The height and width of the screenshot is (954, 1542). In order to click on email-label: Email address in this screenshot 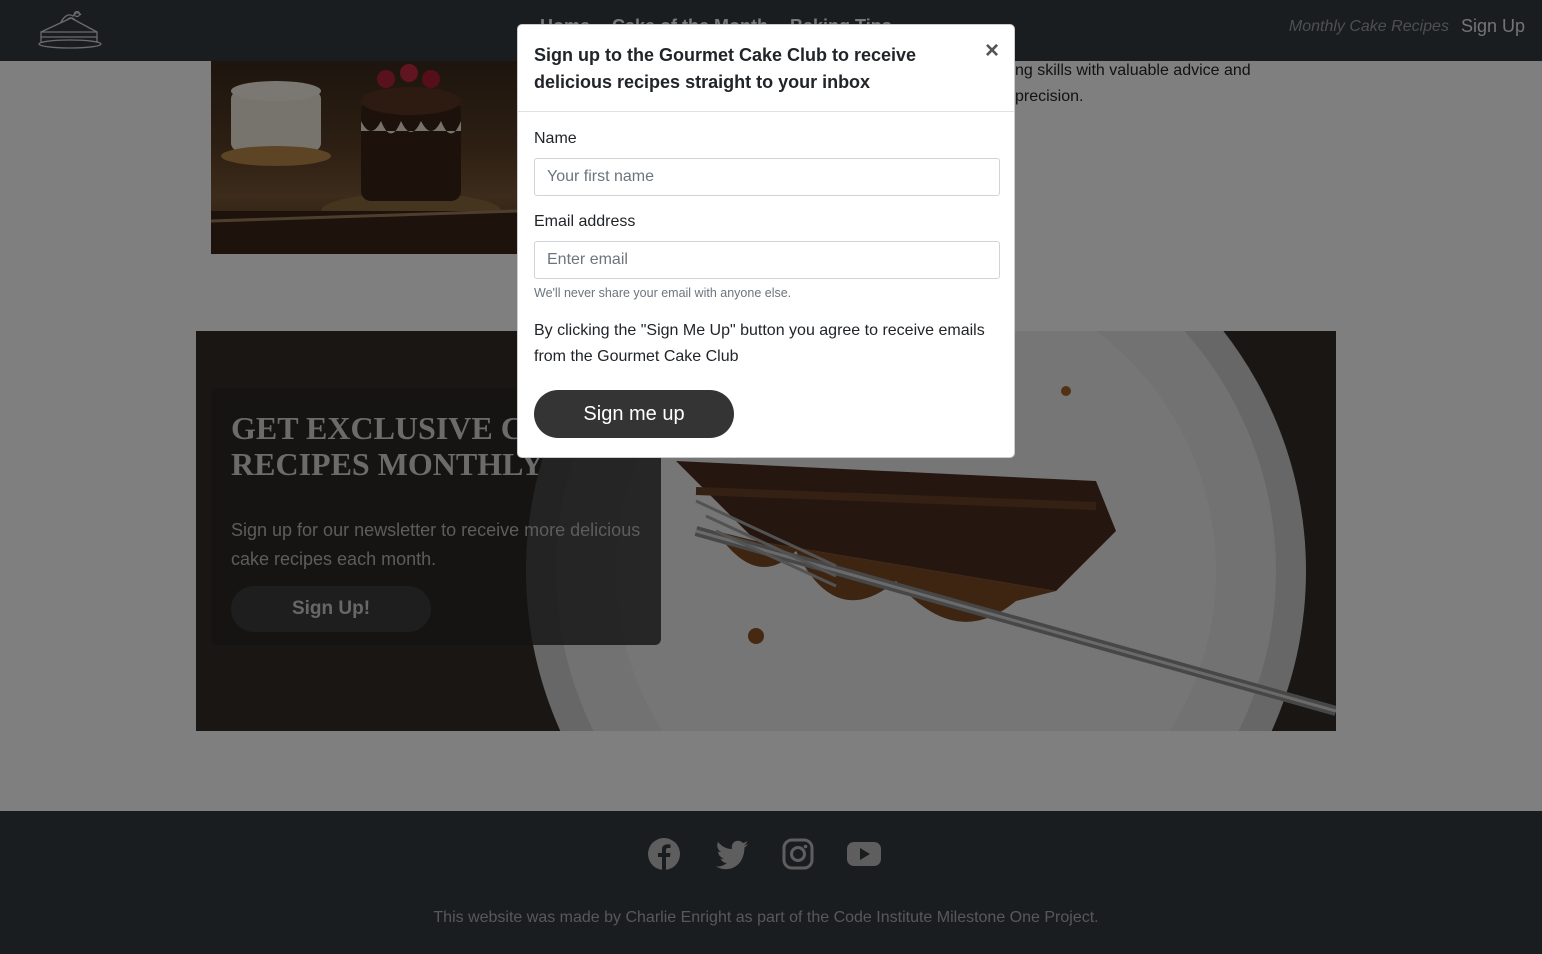, I will do `click(585, 221)`.